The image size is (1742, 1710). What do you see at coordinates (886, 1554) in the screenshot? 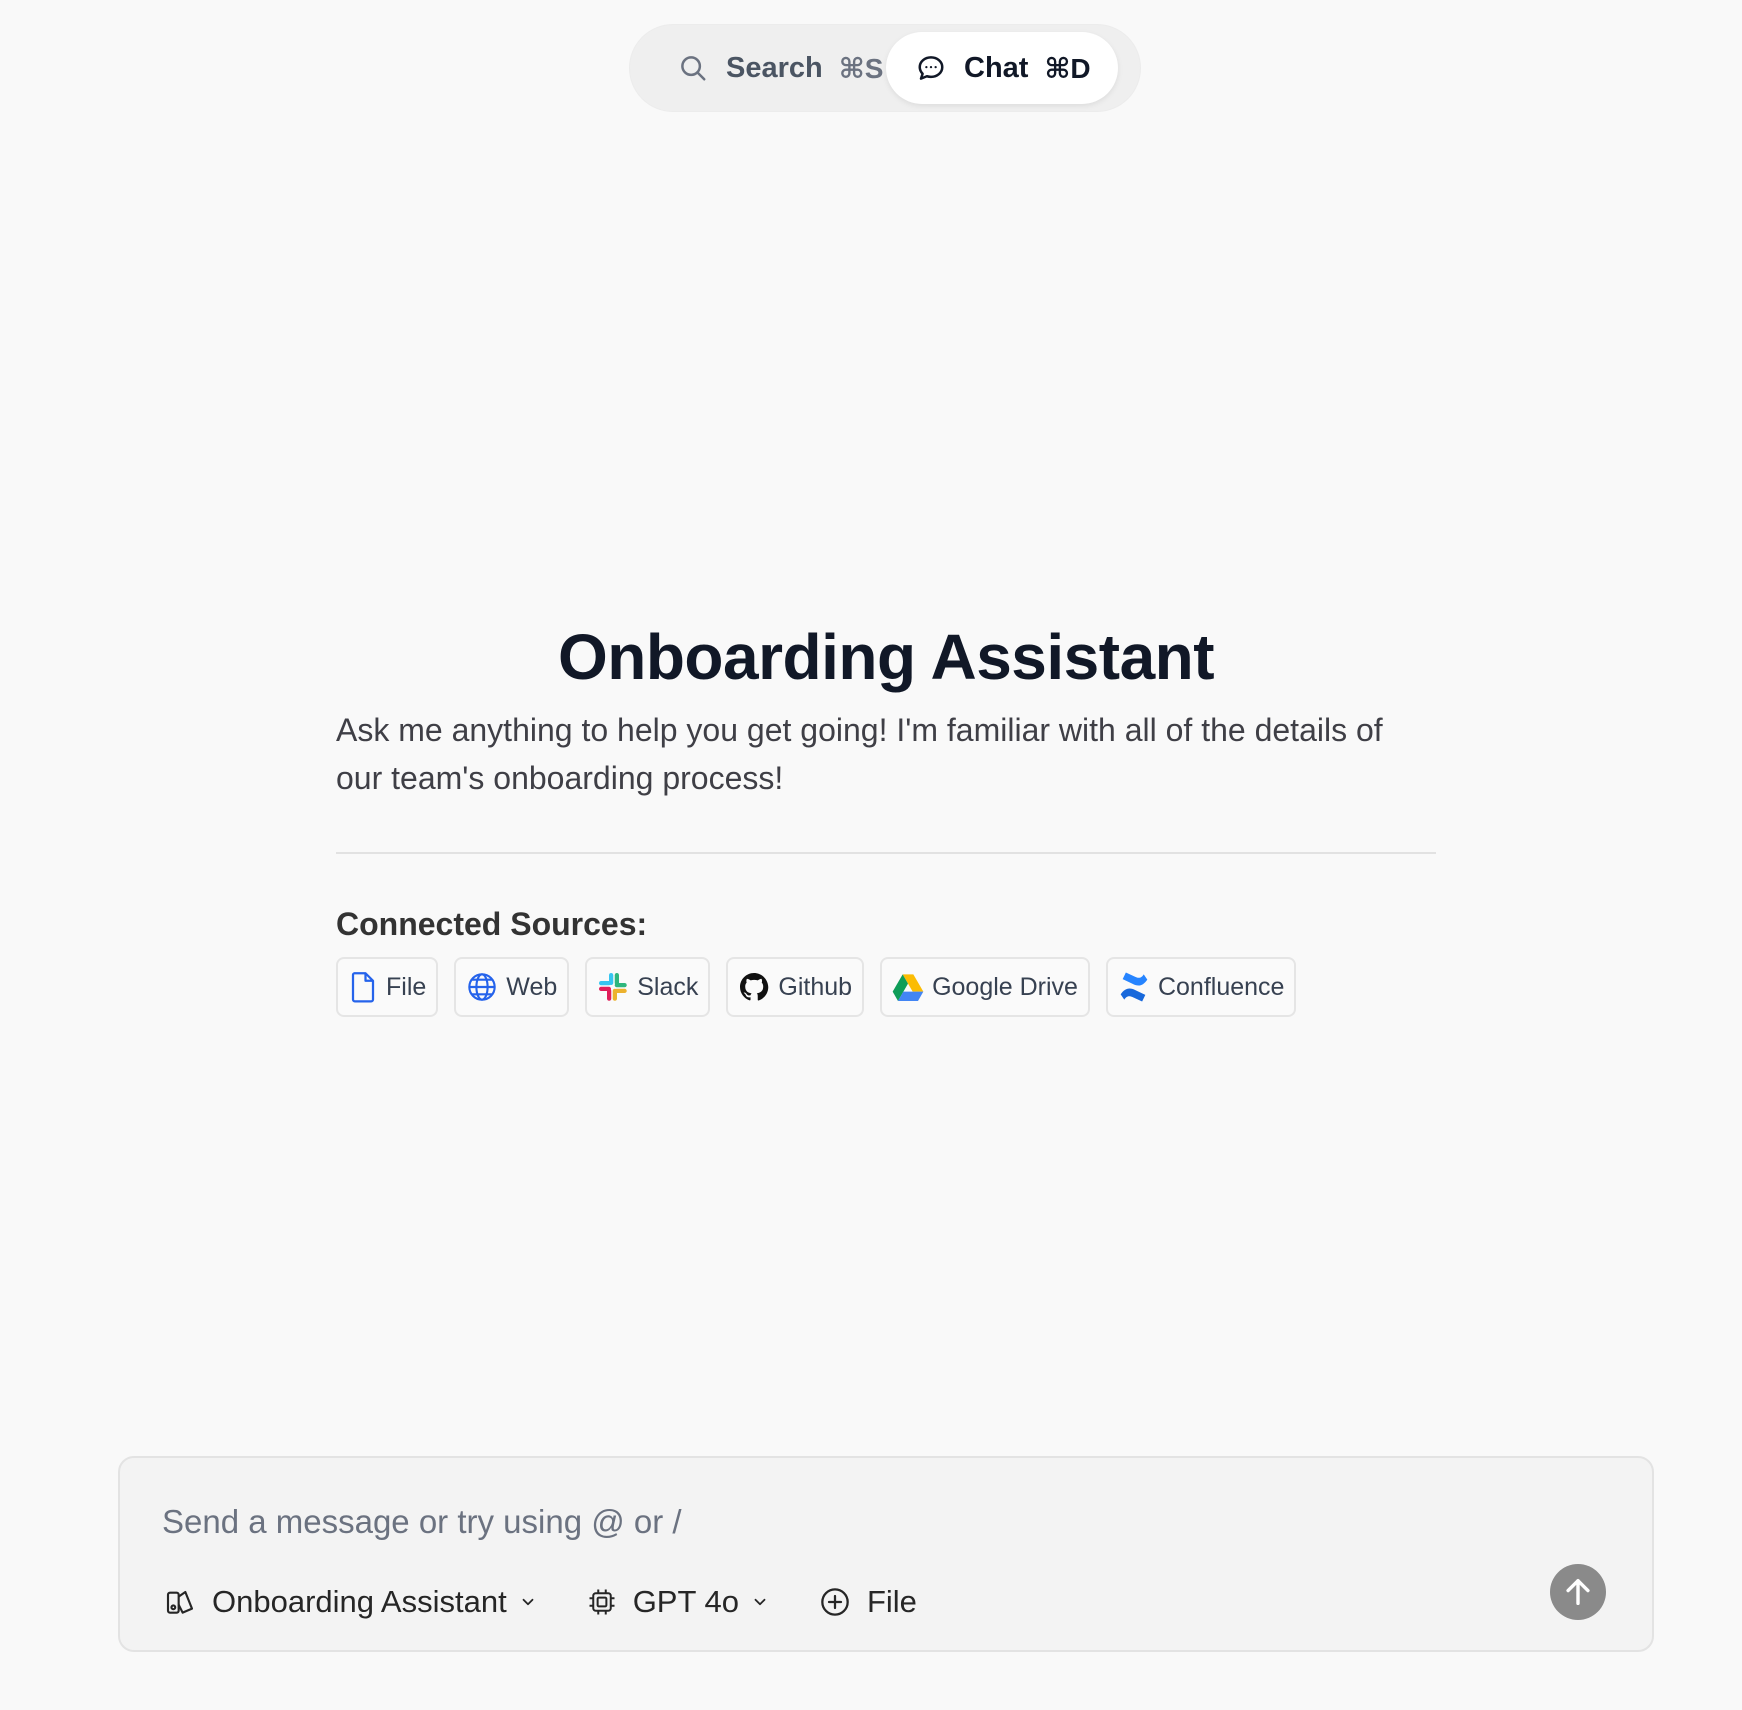
I see `message-composer: Onboarding Assistant GPT 4o File` at bounding box center [886, 1554].